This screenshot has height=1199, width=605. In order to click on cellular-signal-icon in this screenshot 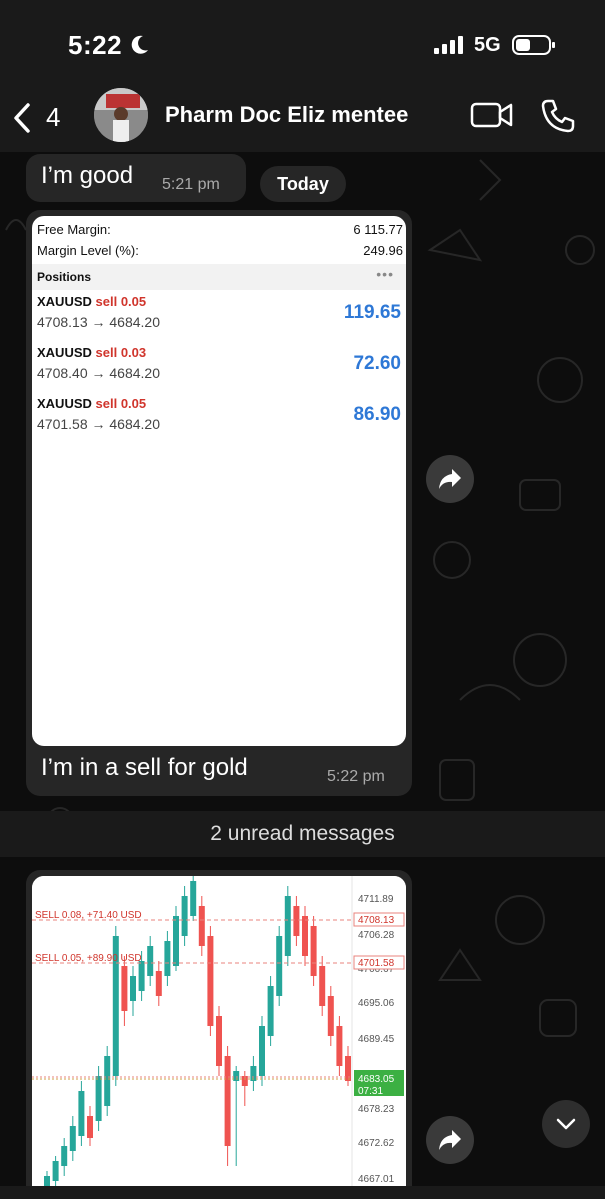, I will do `click(448, 45)`.